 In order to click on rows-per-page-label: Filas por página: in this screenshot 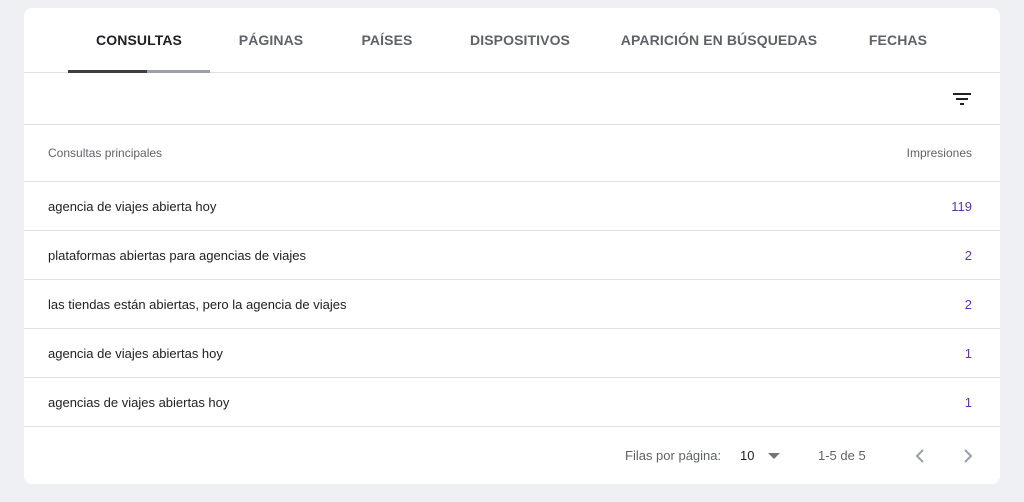, I will do `click(673, 455)`.